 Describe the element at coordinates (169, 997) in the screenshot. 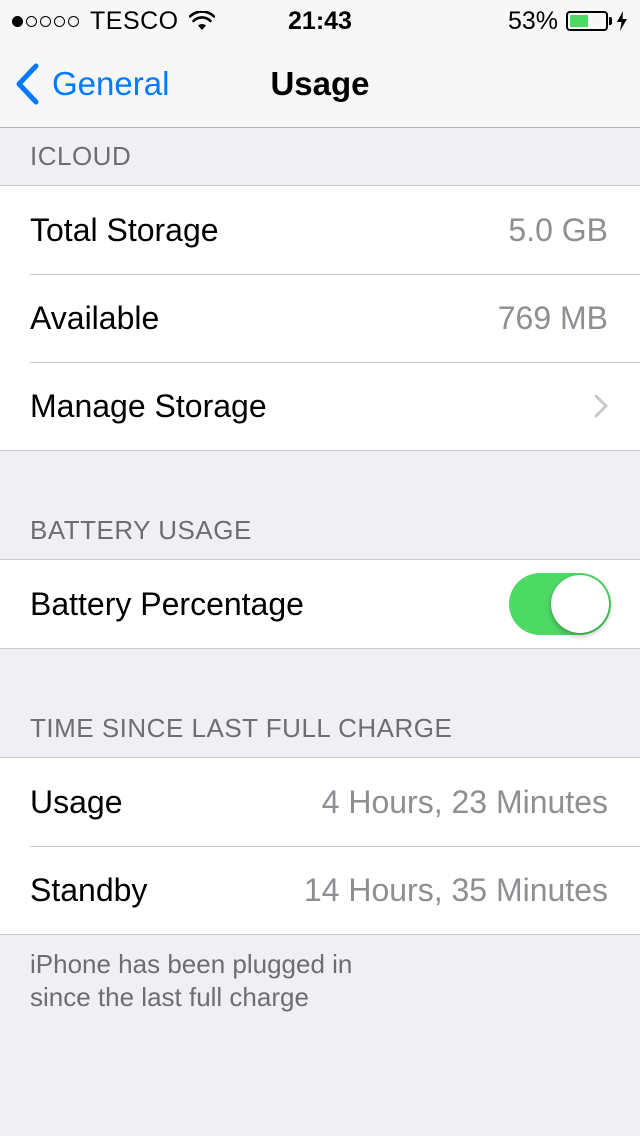

I see `footer-note-line-2: since the last full charge` at that location.